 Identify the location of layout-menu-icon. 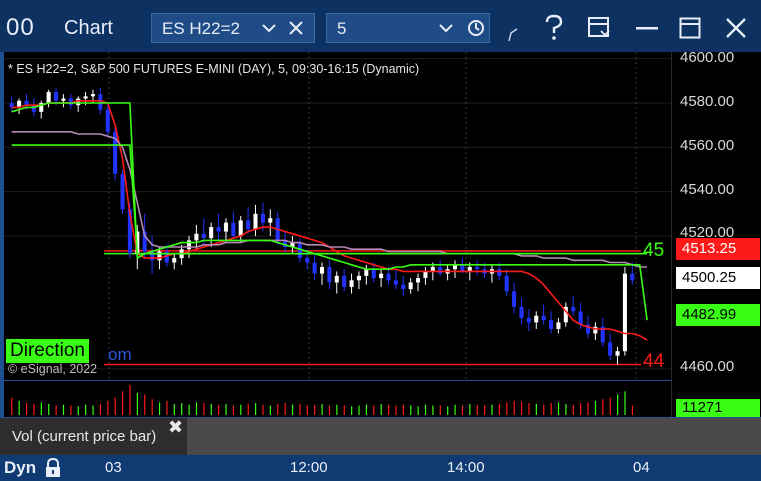
(600, 28).